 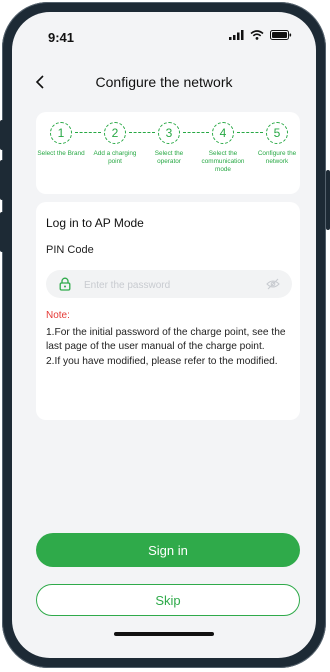 I want to click on page-title: Configure the network, so click(x=164, y=82).